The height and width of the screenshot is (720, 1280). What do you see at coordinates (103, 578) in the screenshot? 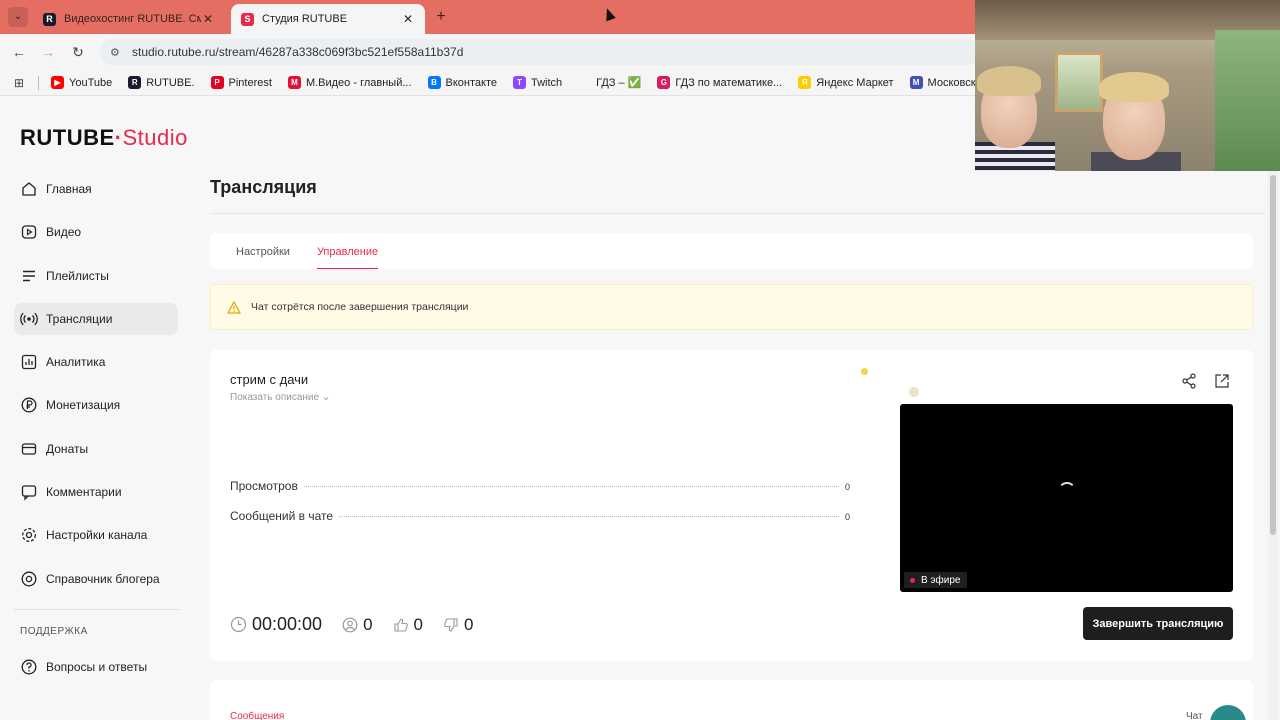
I see `sidebar-item-label: Справочник блогера` at bounding box center [103, 578].